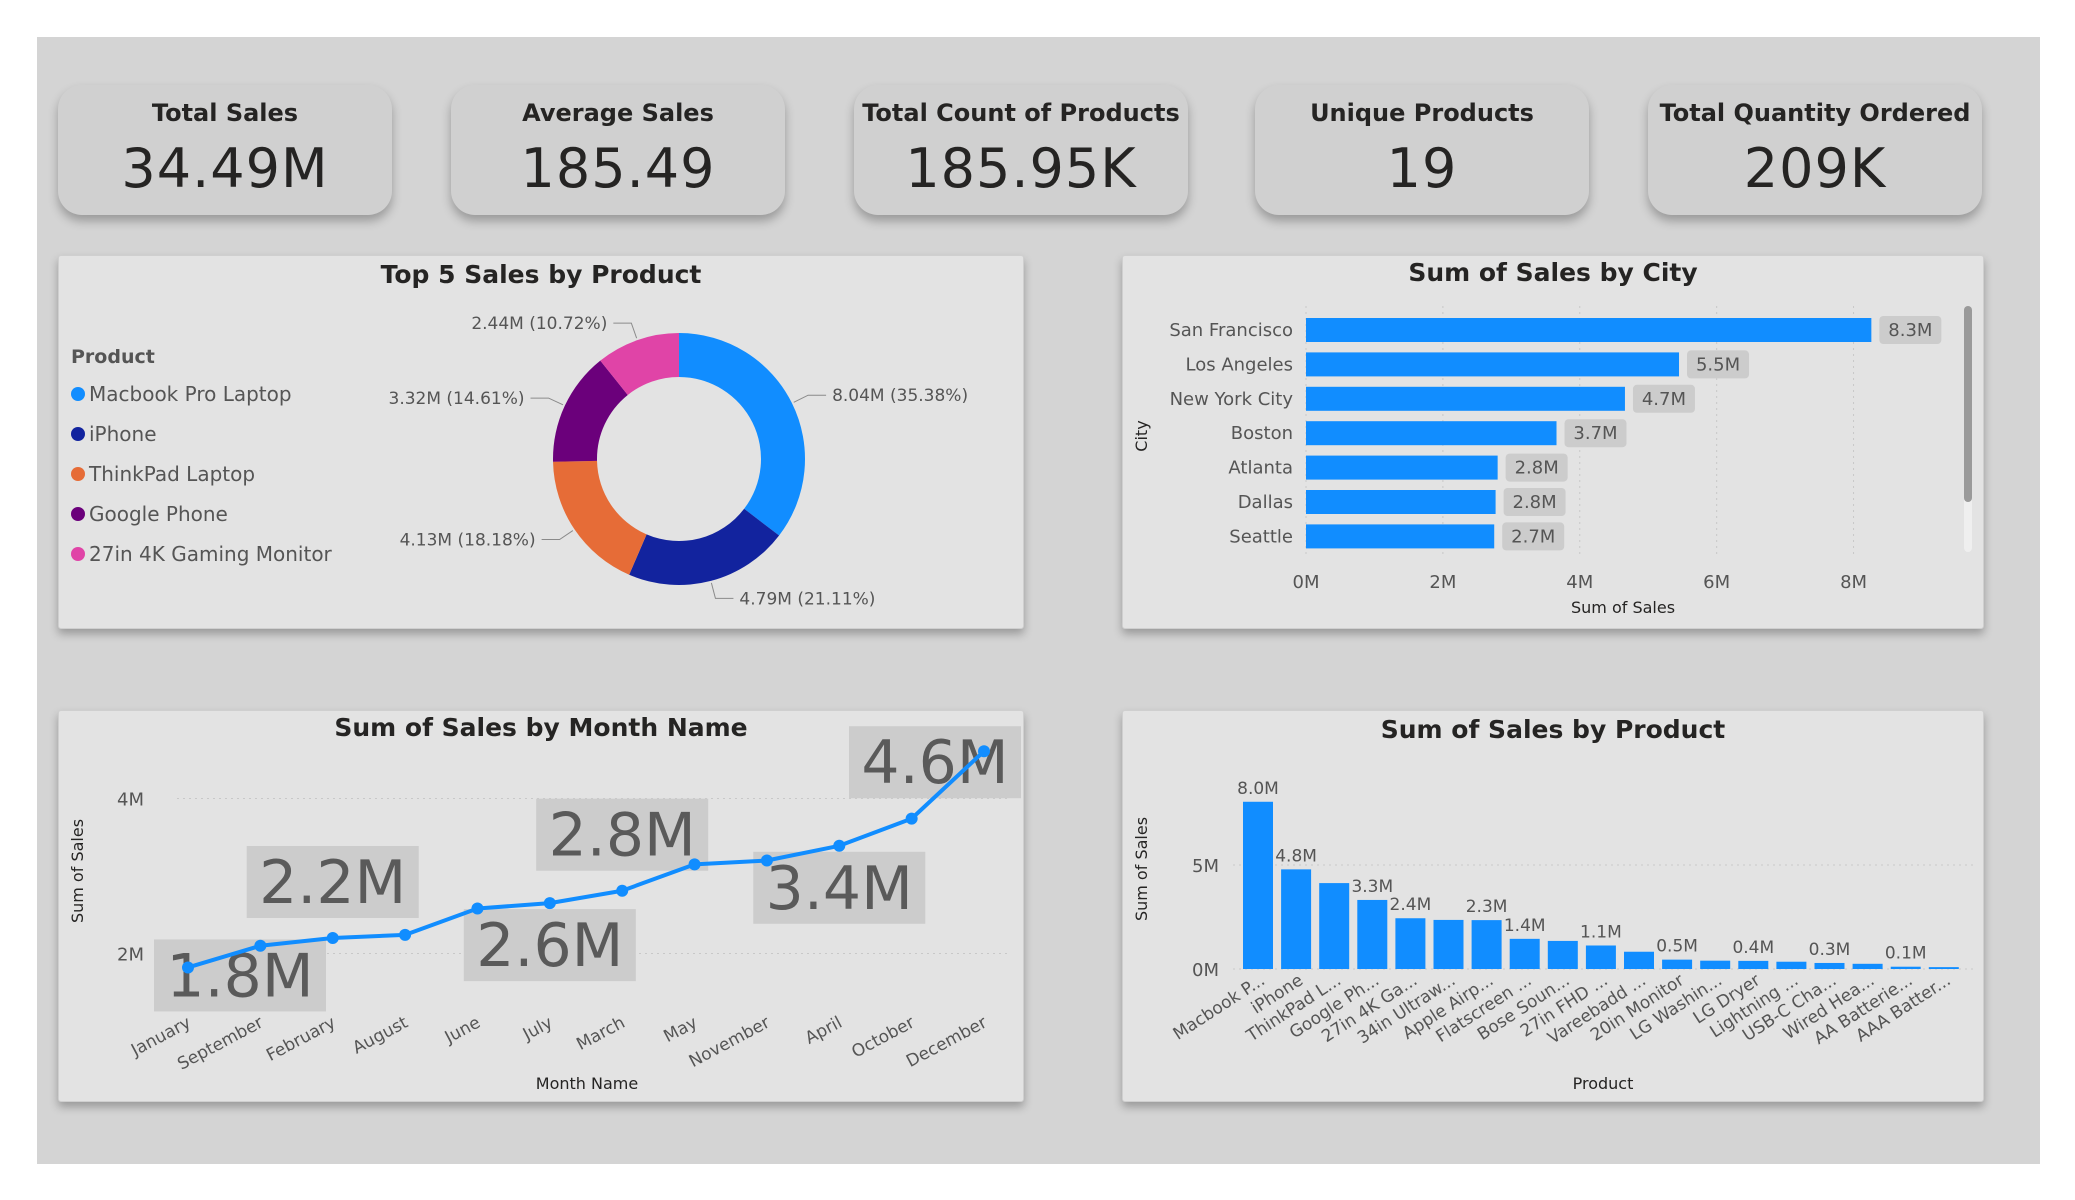 The image size is (2075, 1200). What do you see at coordinates (1718, 364) in the screenshot?
I see `data-label: 5.5M` at bounding box center [1718, 364].